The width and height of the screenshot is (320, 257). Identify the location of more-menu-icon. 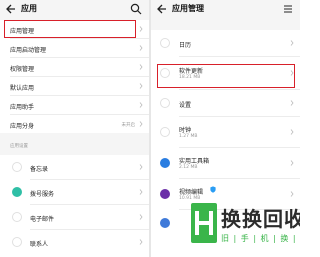
(288, 9).